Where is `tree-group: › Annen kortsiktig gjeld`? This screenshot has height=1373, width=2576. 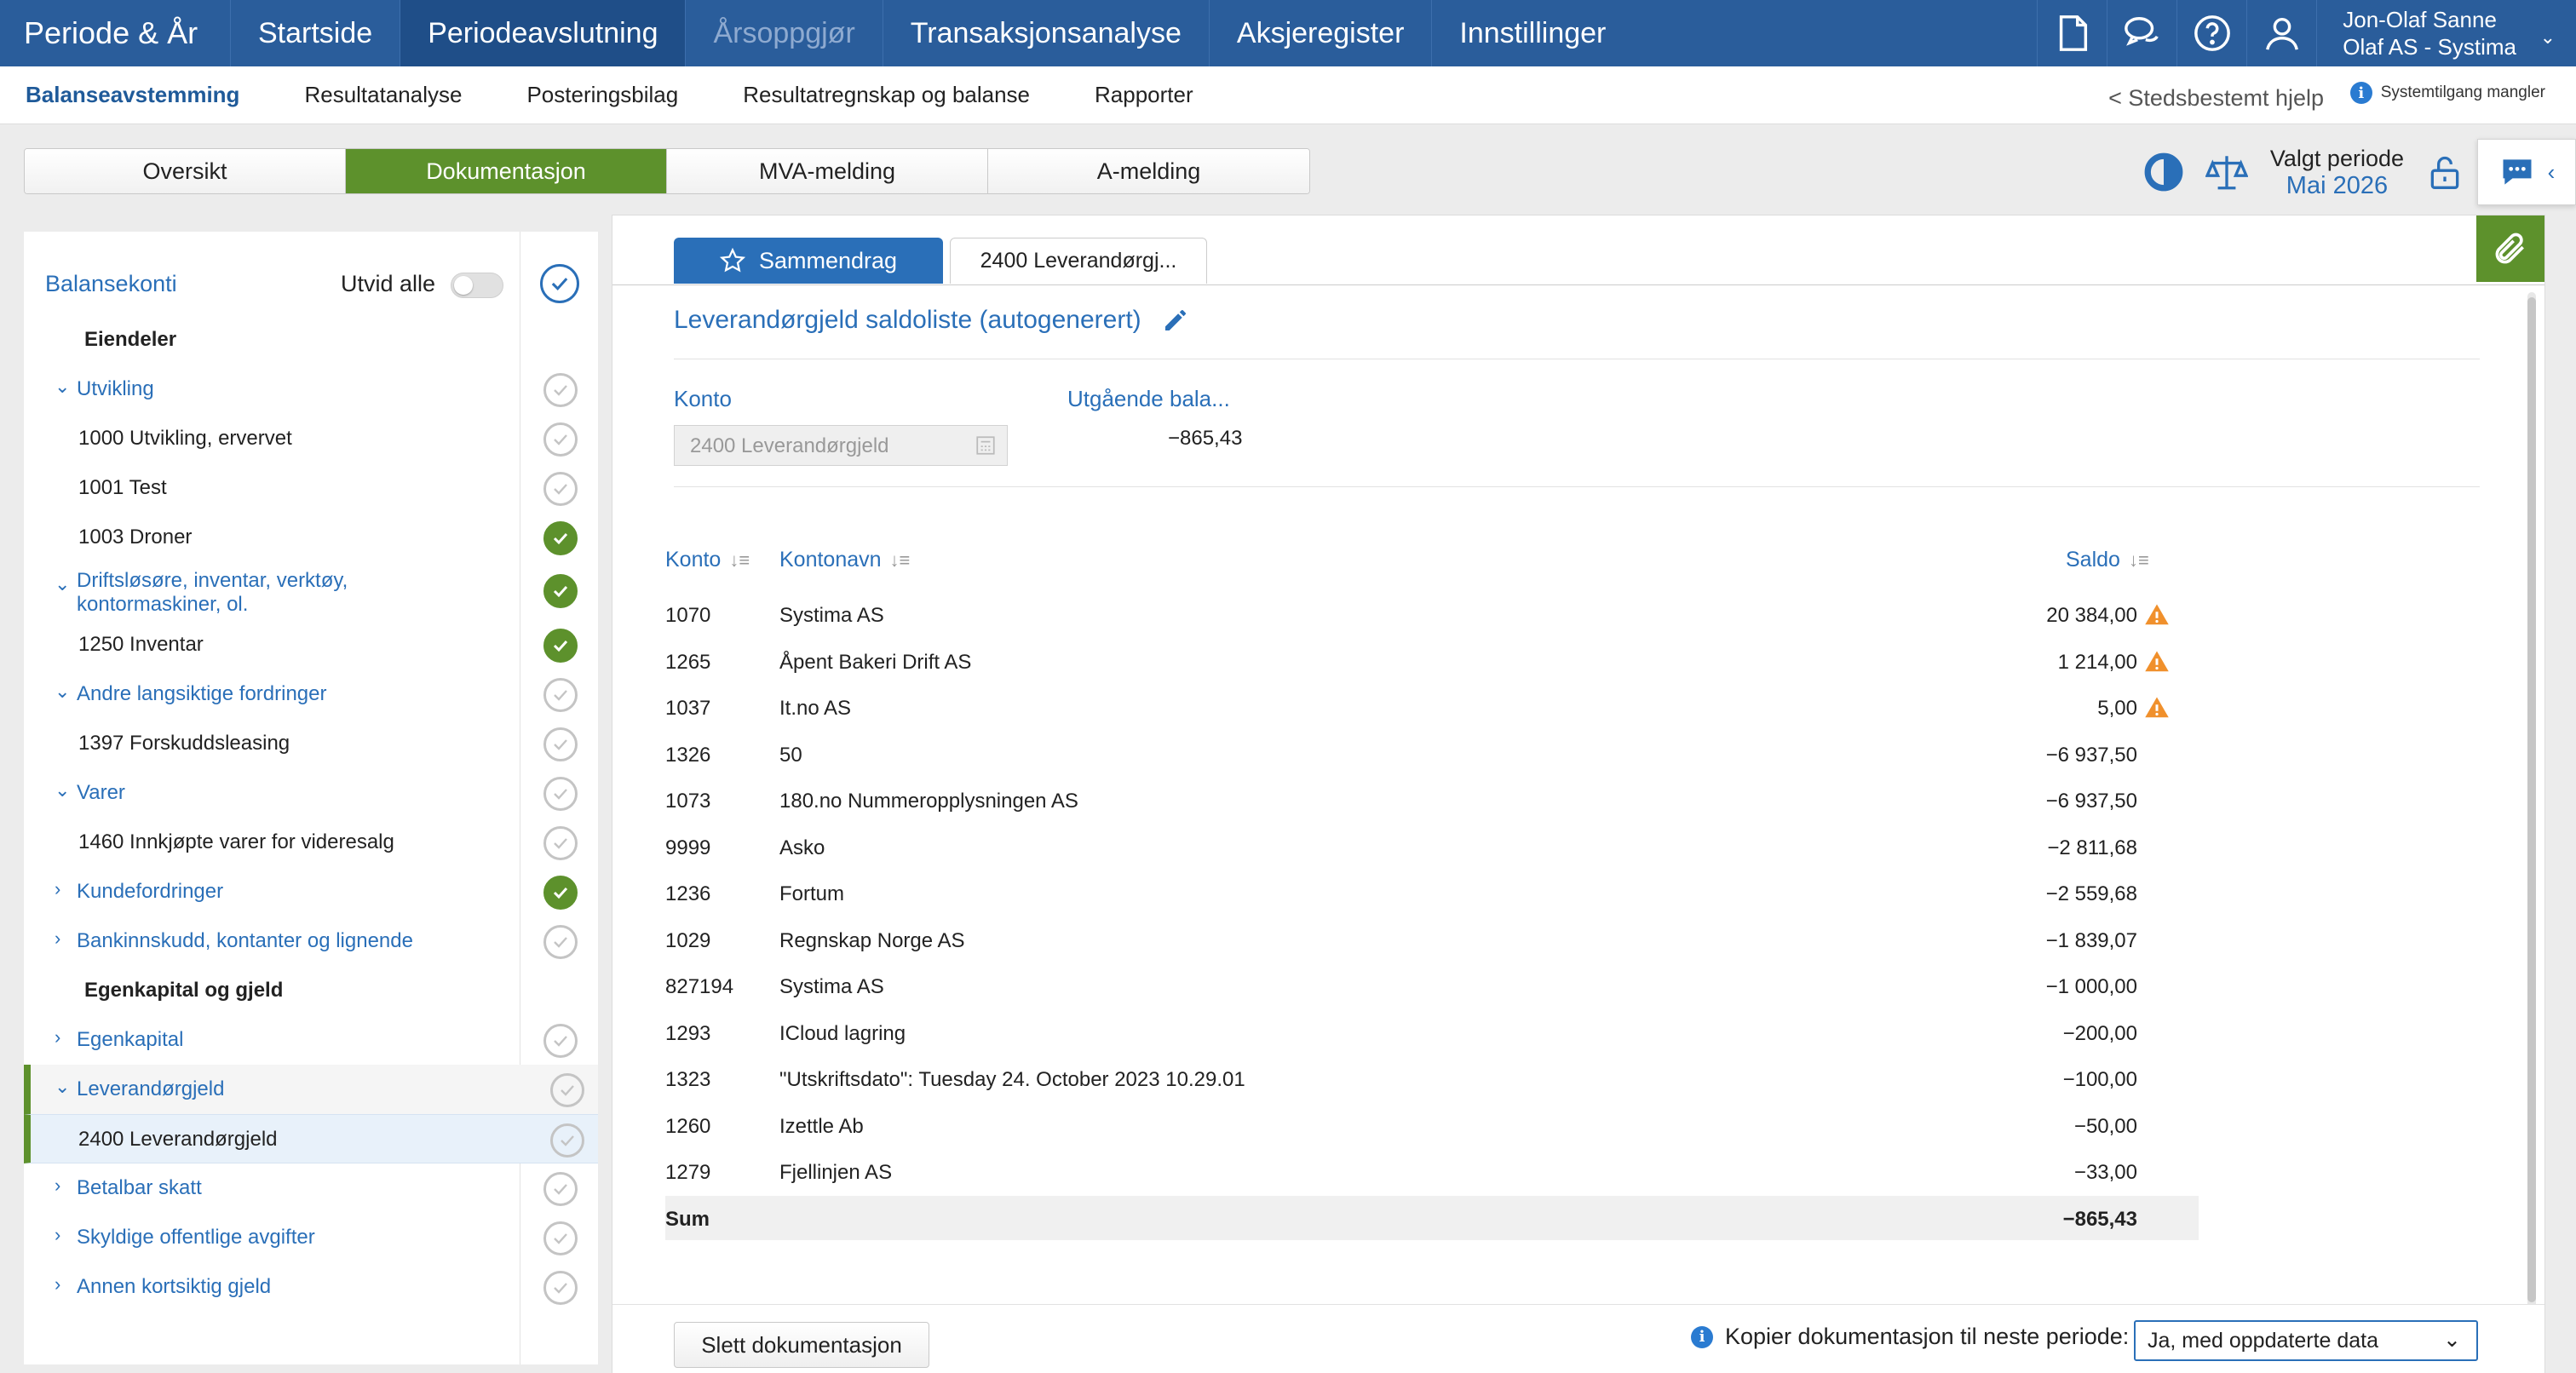
tree-group: › Annen kortsiktig gjeld is located at coordinates (311, 1287).